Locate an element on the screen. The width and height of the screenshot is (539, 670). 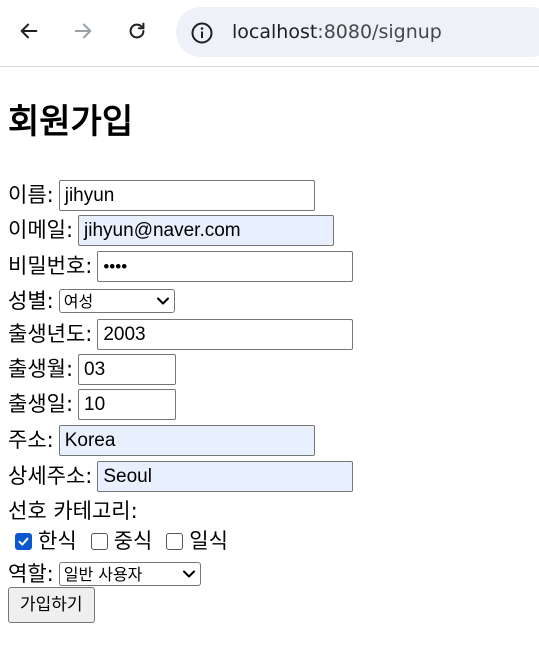
role-row: 역할: 일반 사용자 is located at coordinates (104, 574).